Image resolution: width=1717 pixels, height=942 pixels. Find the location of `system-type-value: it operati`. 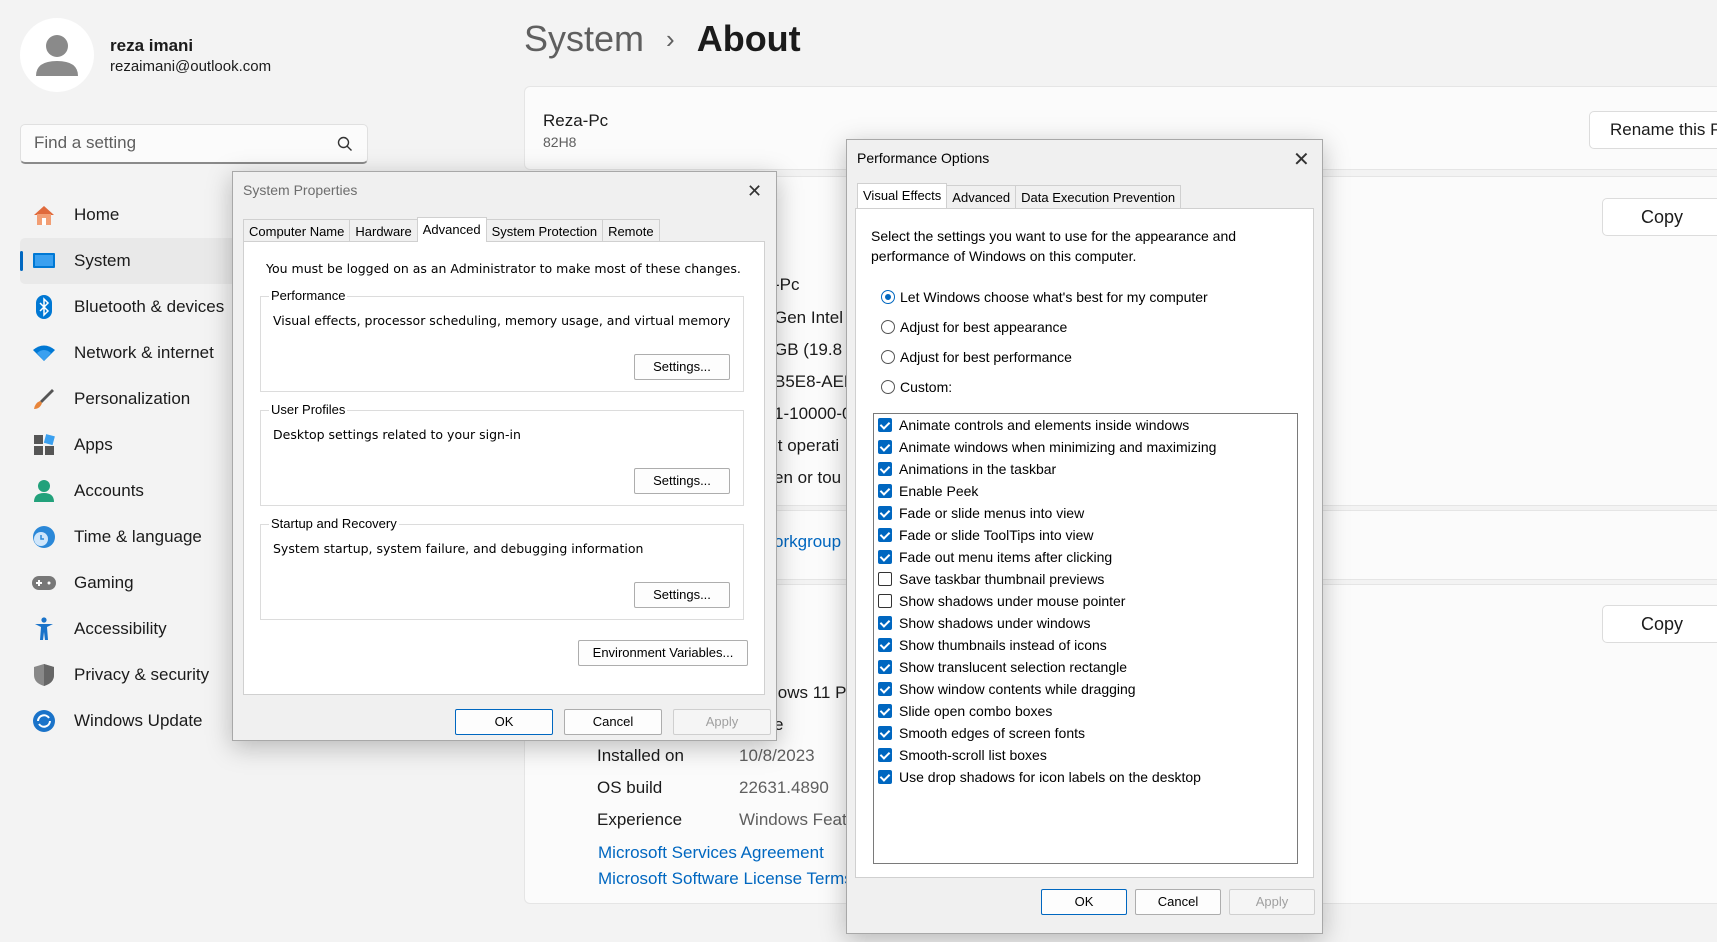

system-type-value: it operati is located at coordinates (807, 445).